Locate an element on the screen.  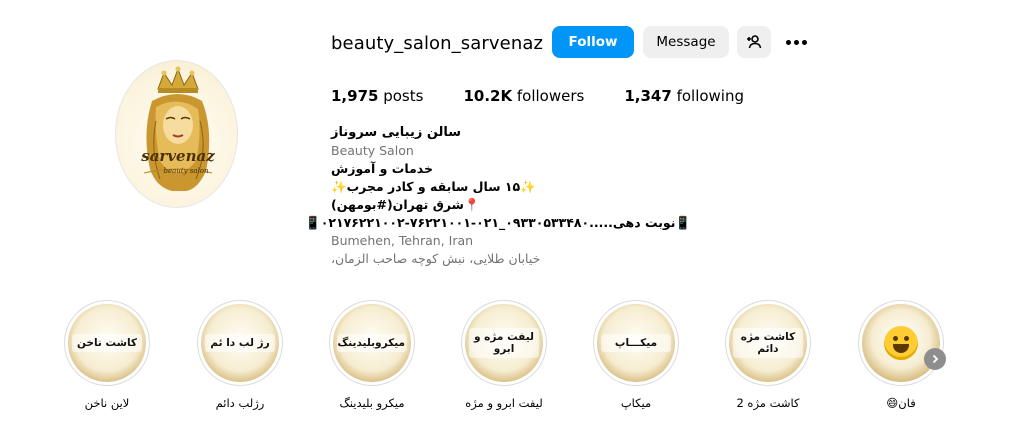
posts-stat: 1,975 posts is located at coordinates (377, 96).